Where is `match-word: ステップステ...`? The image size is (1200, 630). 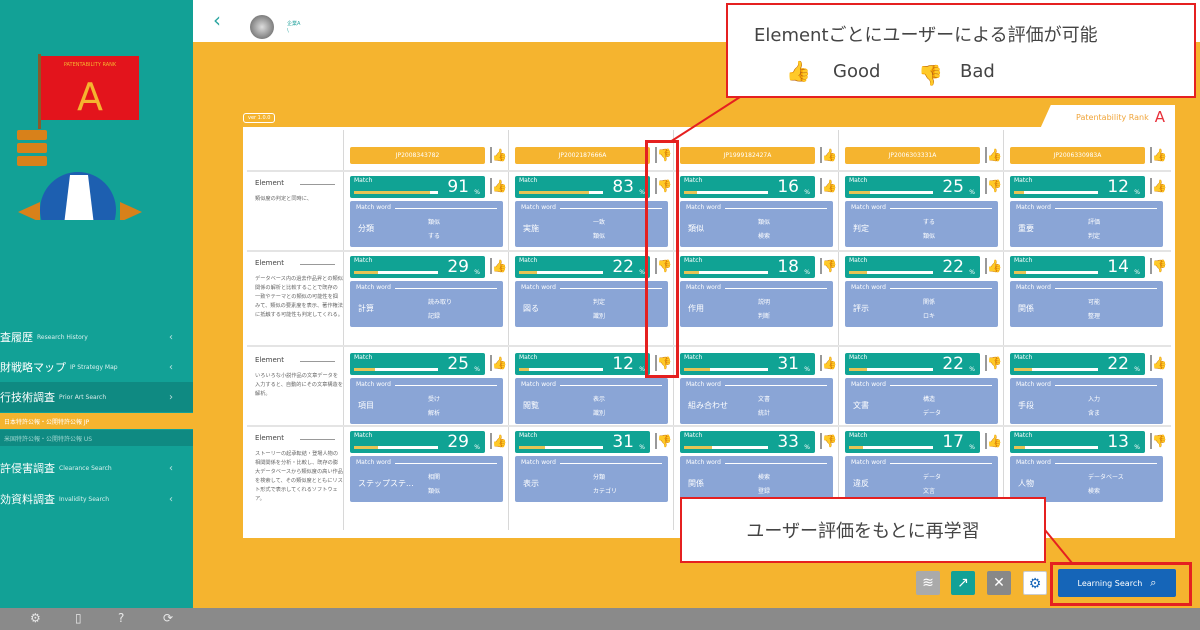
match-word: ステップステ... is located at coordinates (386, 483).